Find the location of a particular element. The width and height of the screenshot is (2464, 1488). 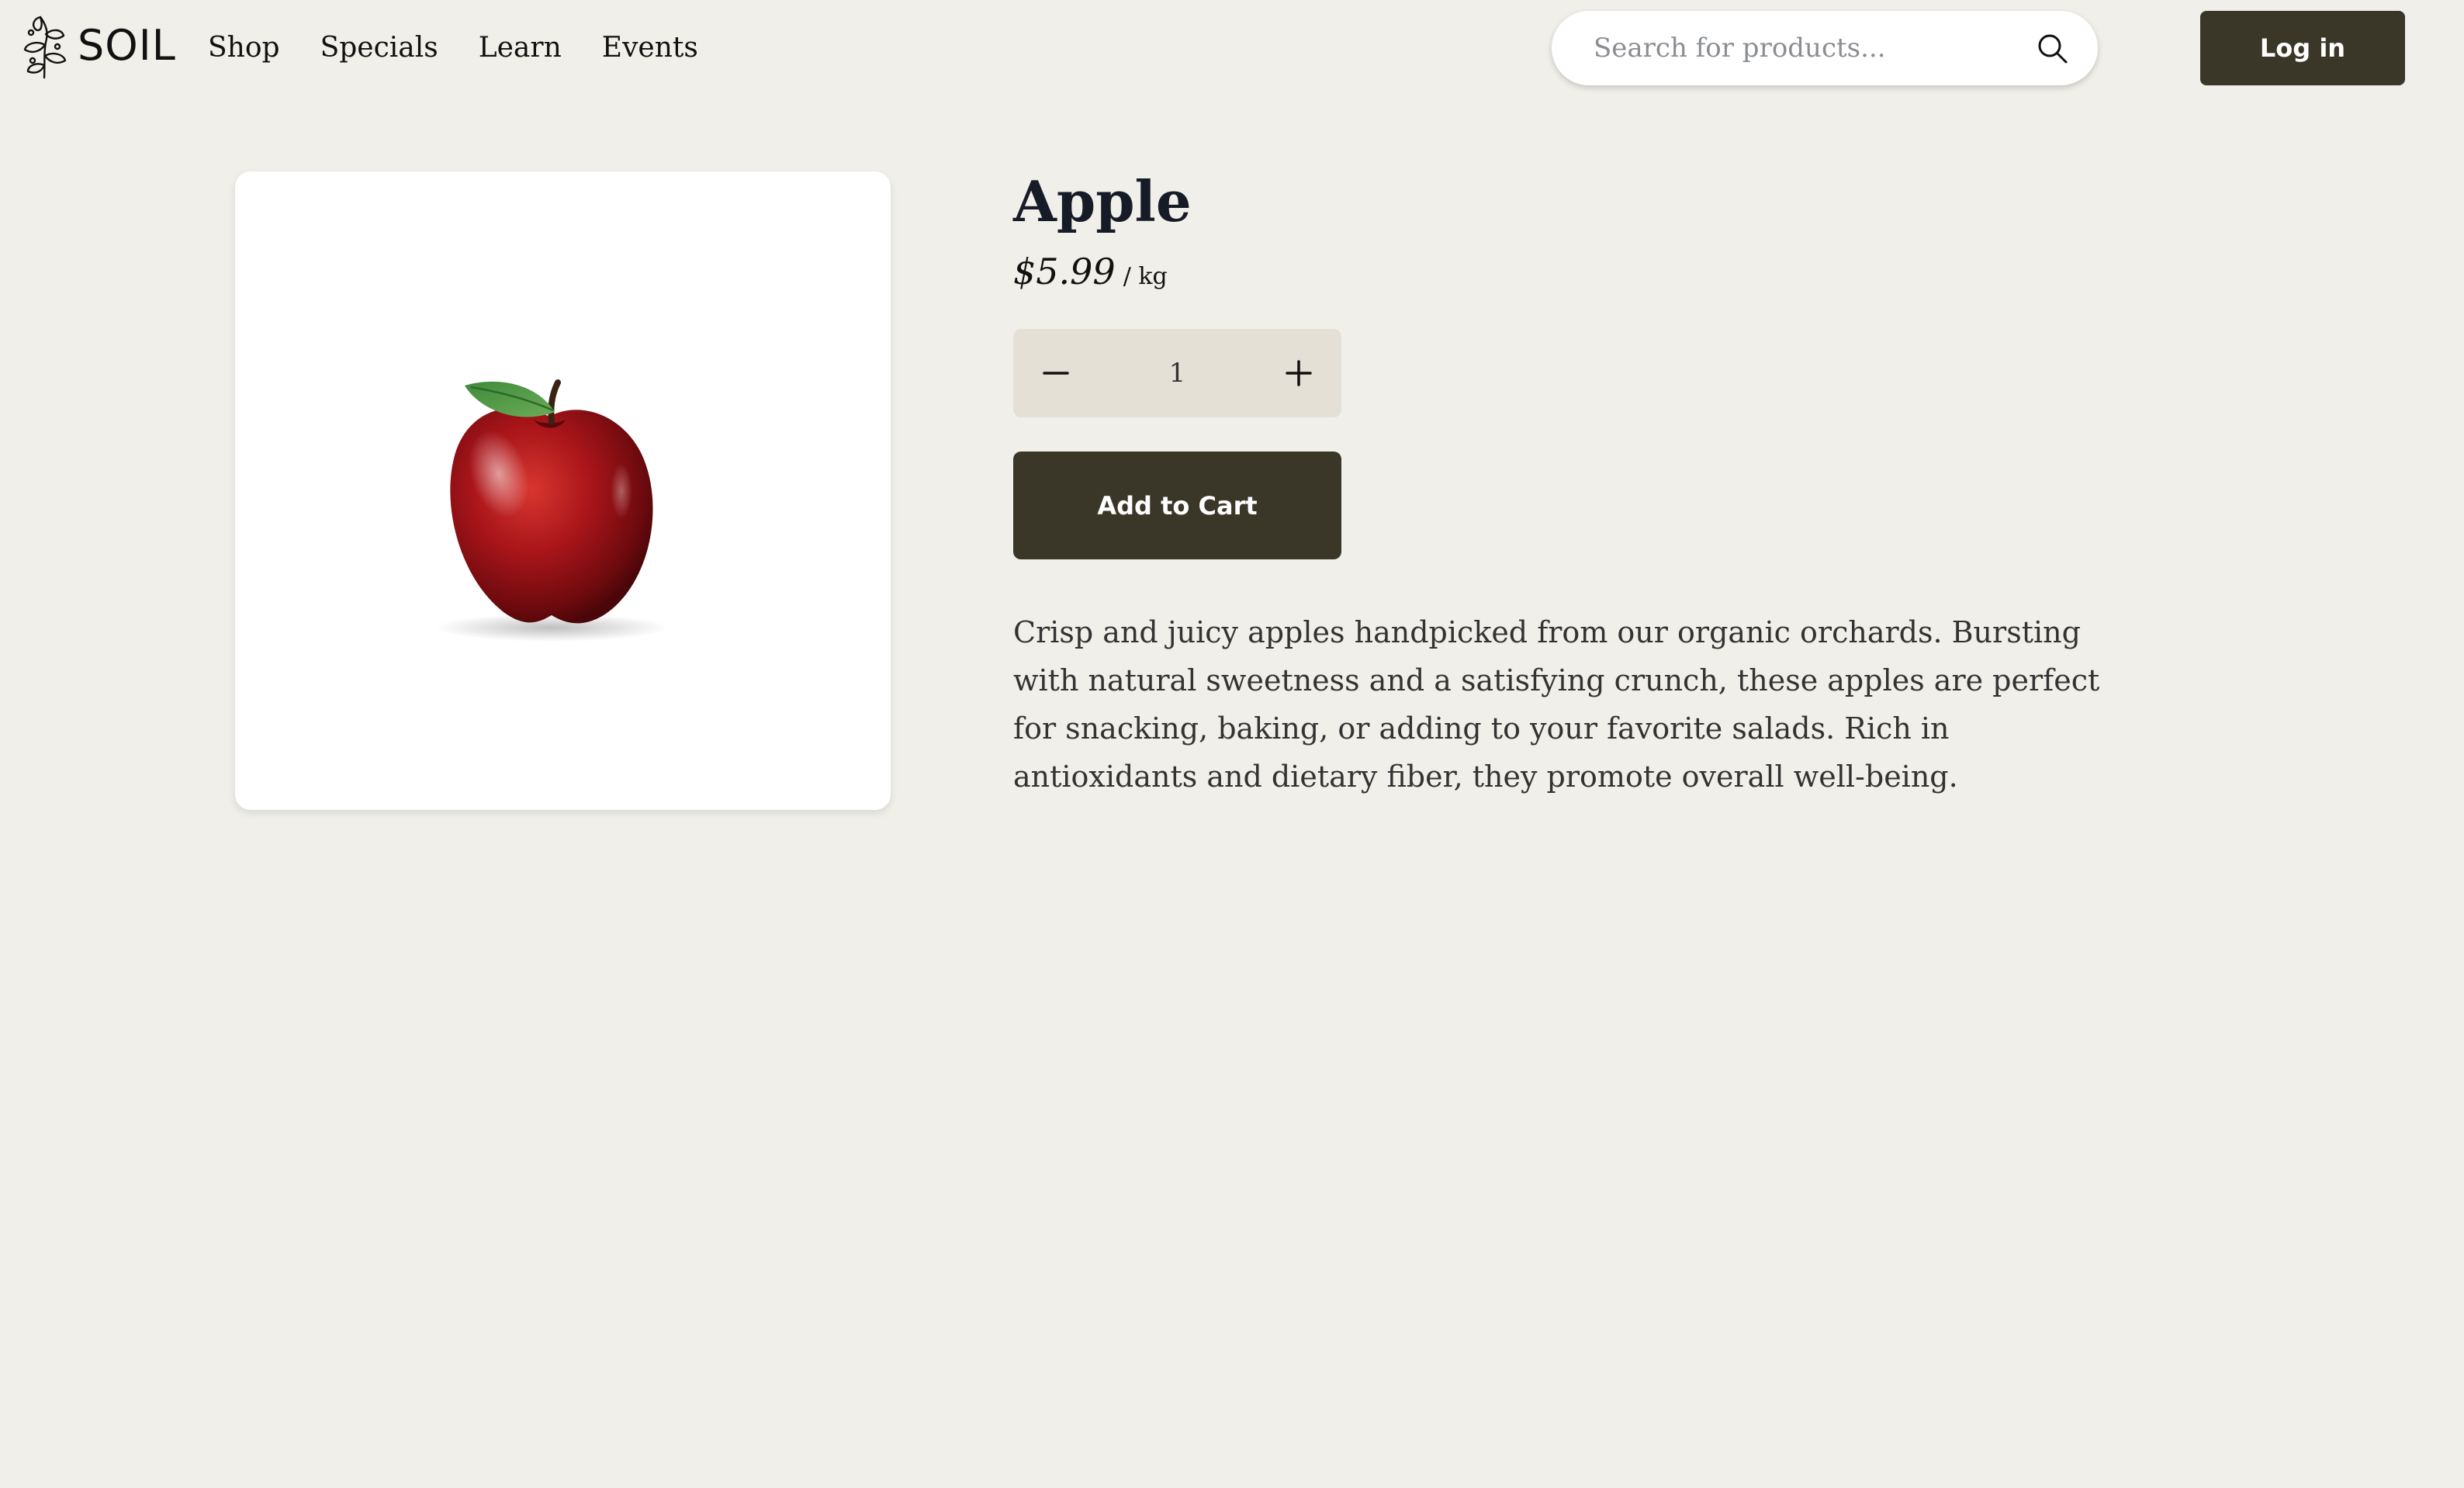

increase-quantity-button is located at coordinates (1298, 373).